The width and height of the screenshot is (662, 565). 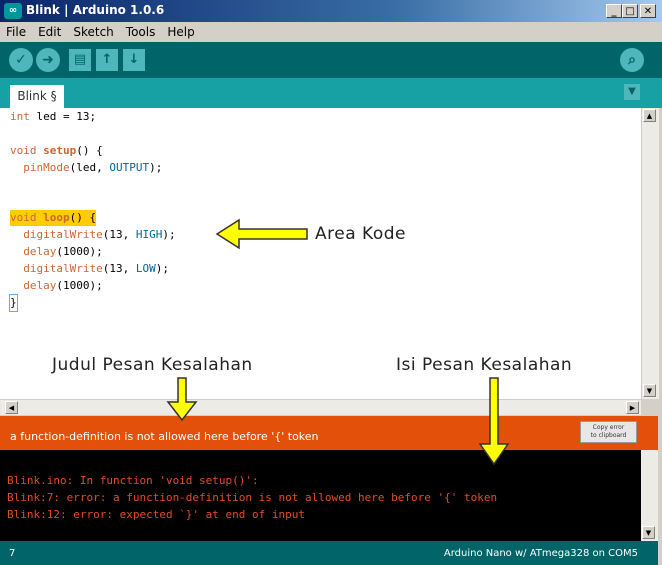 I want to click on editor-horizontal-scrollbar: ◀ ▶, so click(x=320, y=407).